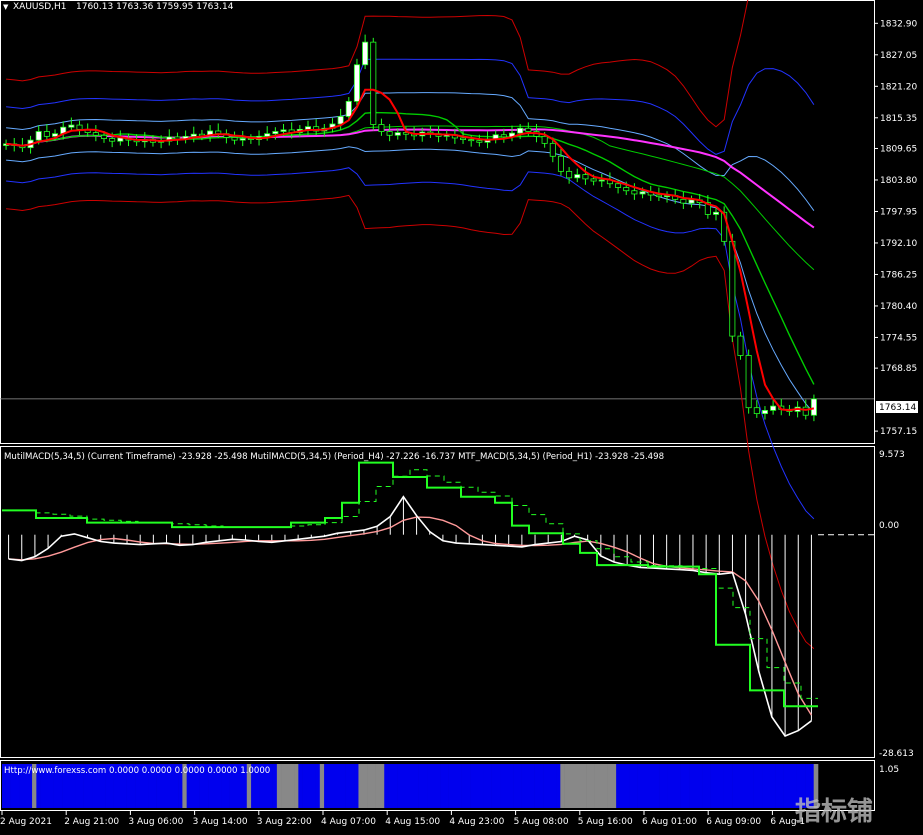  What do you see at coordinates (26, 822) in the screenshot?
I see `time-tick-label: 2 Aug 2021` at bounding box center [26, 822].